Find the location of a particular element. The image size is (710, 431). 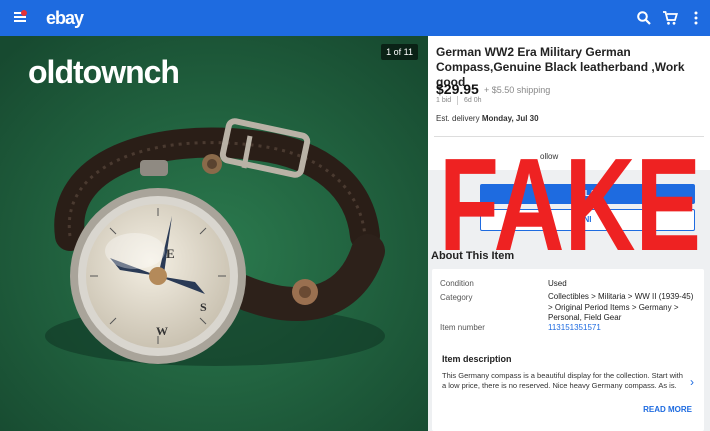

delivery-date: Monday, Jul 30 is located at coordinates (510, 118).